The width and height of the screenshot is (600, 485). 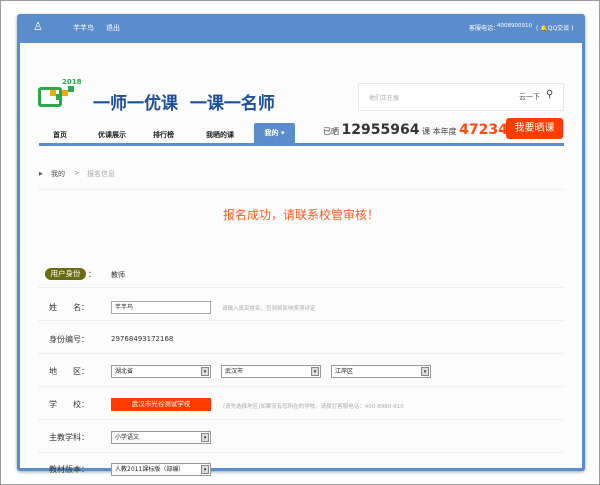 I want to click on identity-value: 教师, so click(x=118, y=275).